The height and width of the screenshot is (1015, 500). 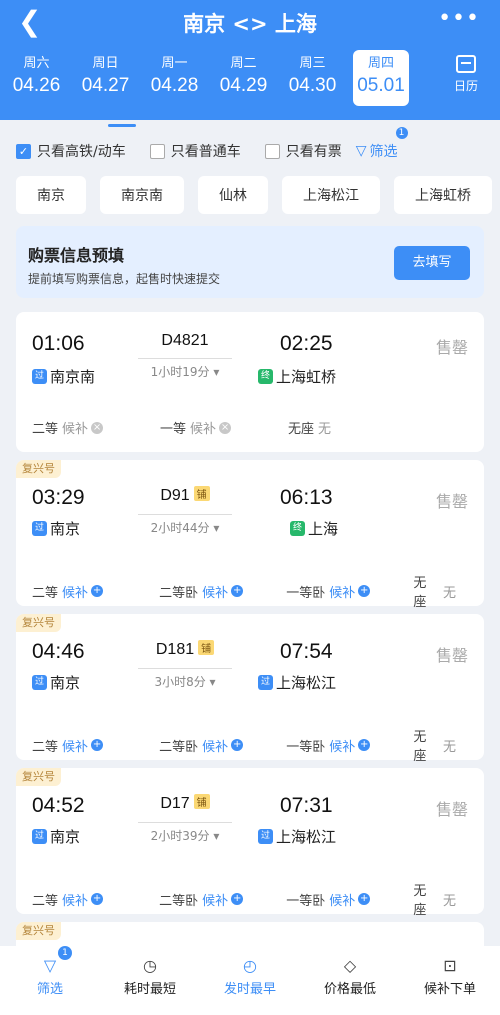 I want to click on date-item: 周三 04.30, so click(x=312, y=80).